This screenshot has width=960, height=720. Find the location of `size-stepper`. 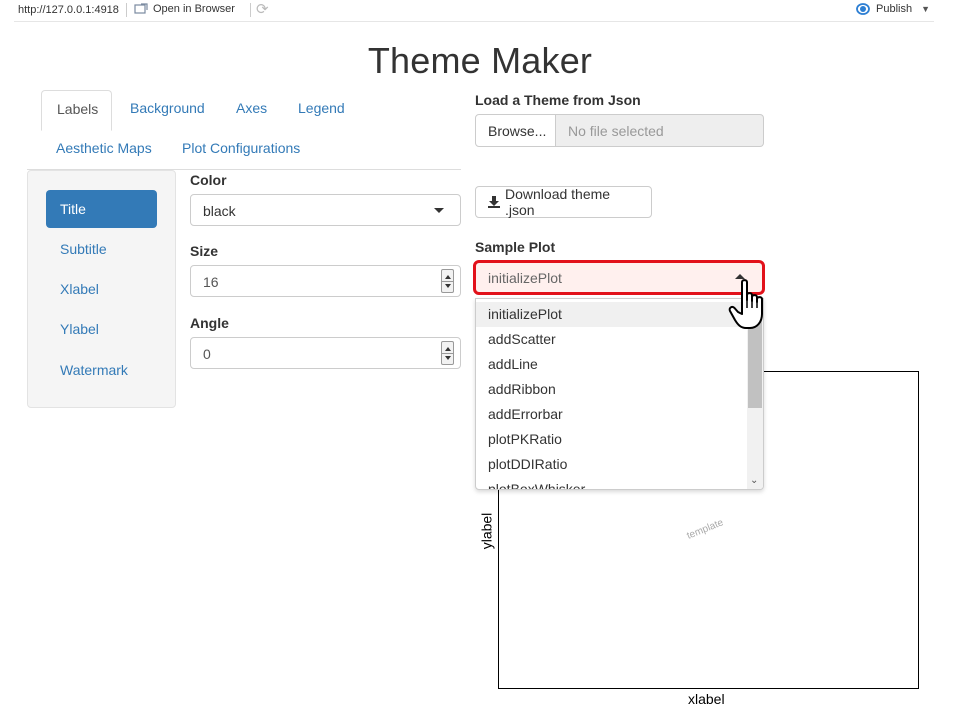

size-stepper is located at coordinates (447, 281).